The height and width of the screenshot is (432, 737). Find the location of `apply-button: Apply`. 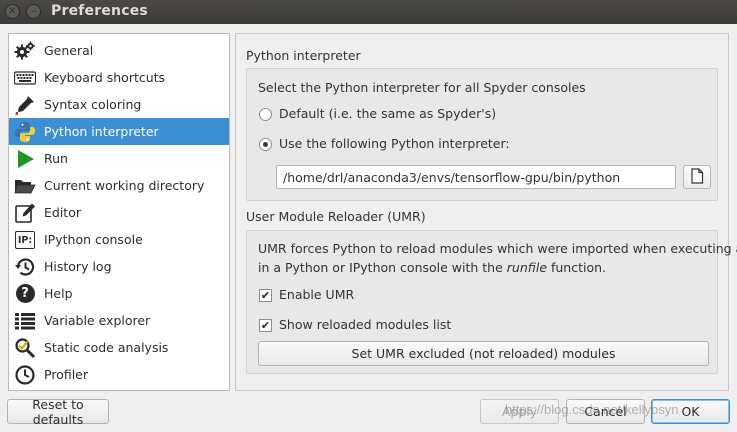

apply-button: Apply is located at coordinates (519, 411).